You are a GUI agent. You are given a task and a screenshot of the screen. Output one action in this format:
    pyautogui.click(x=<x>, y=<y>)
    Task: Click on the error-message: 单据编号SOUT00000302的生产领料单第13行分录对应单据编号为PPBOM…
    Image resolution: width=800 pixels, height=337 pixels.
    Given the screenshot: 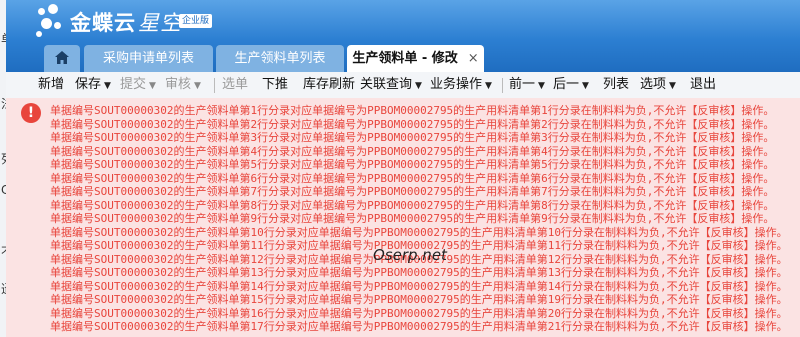 What is the action you would take?
    pyautogui.click(x=419, y=272)
    